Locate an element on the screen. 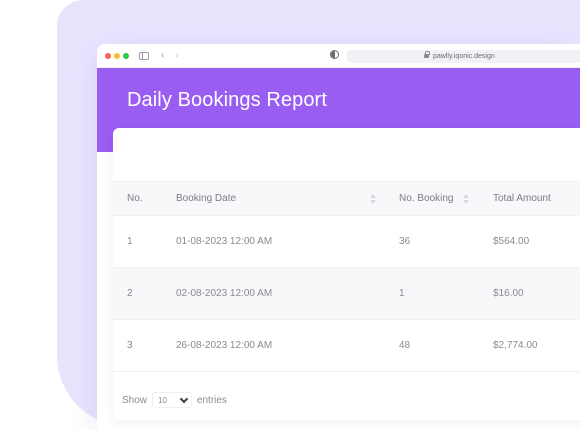  address-text: pawlly.iqonic.design is located at coordinates (464, 56).